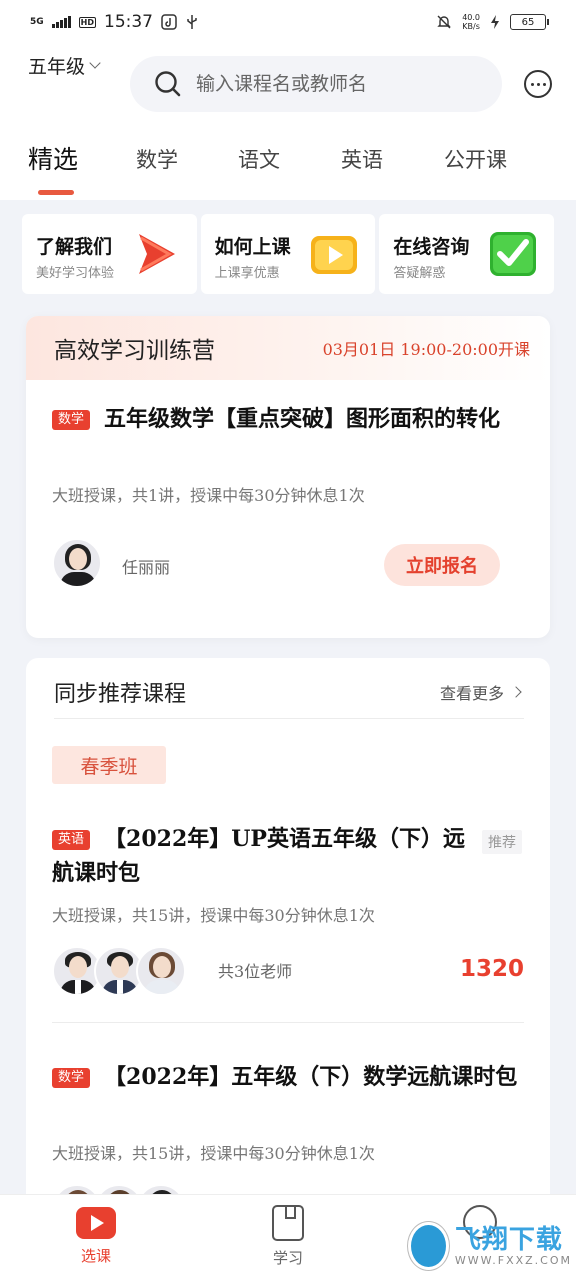 The height and width of the screenshot is (1280, 576). I want to click on quick-link-subtitle: 上课享优惠, so click(247, 273).